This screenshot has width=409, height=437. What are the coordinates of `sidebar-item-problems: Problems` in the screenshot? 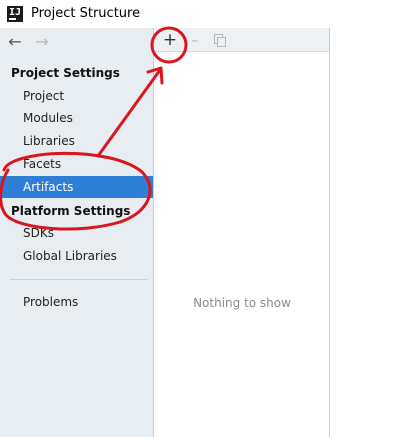 It's located at (76, 302).